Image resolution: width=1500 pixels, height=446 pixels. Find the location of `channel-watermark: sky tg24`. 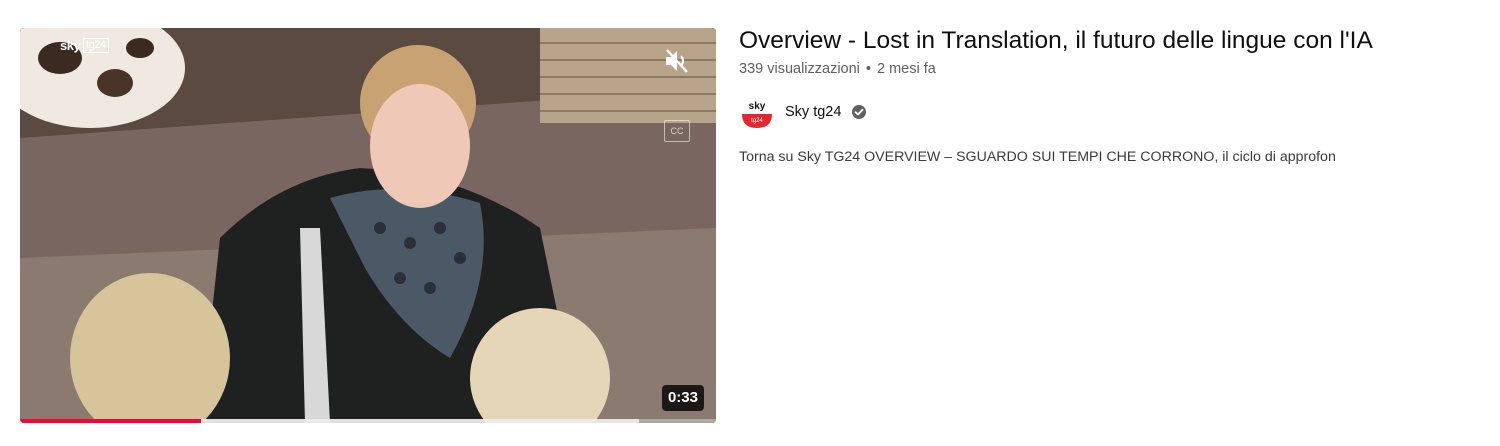

channel-watermark: sky tg24 is located at coordinates (84, 45).